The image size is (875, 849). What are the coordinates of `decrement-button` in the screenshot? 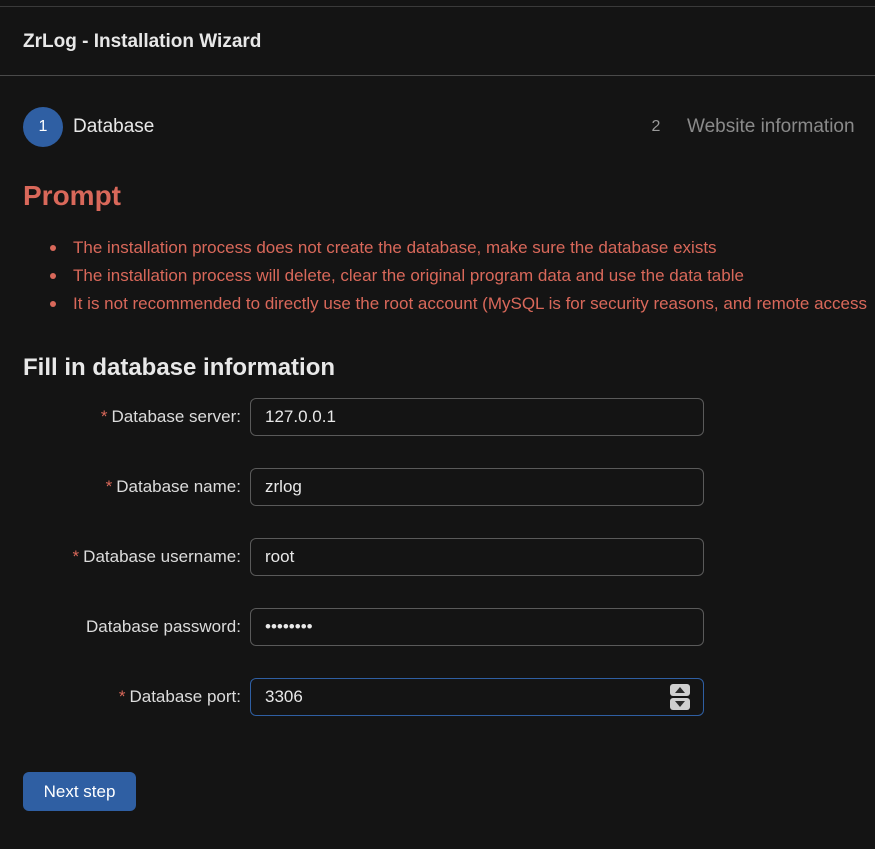 It's located at (680, 704).